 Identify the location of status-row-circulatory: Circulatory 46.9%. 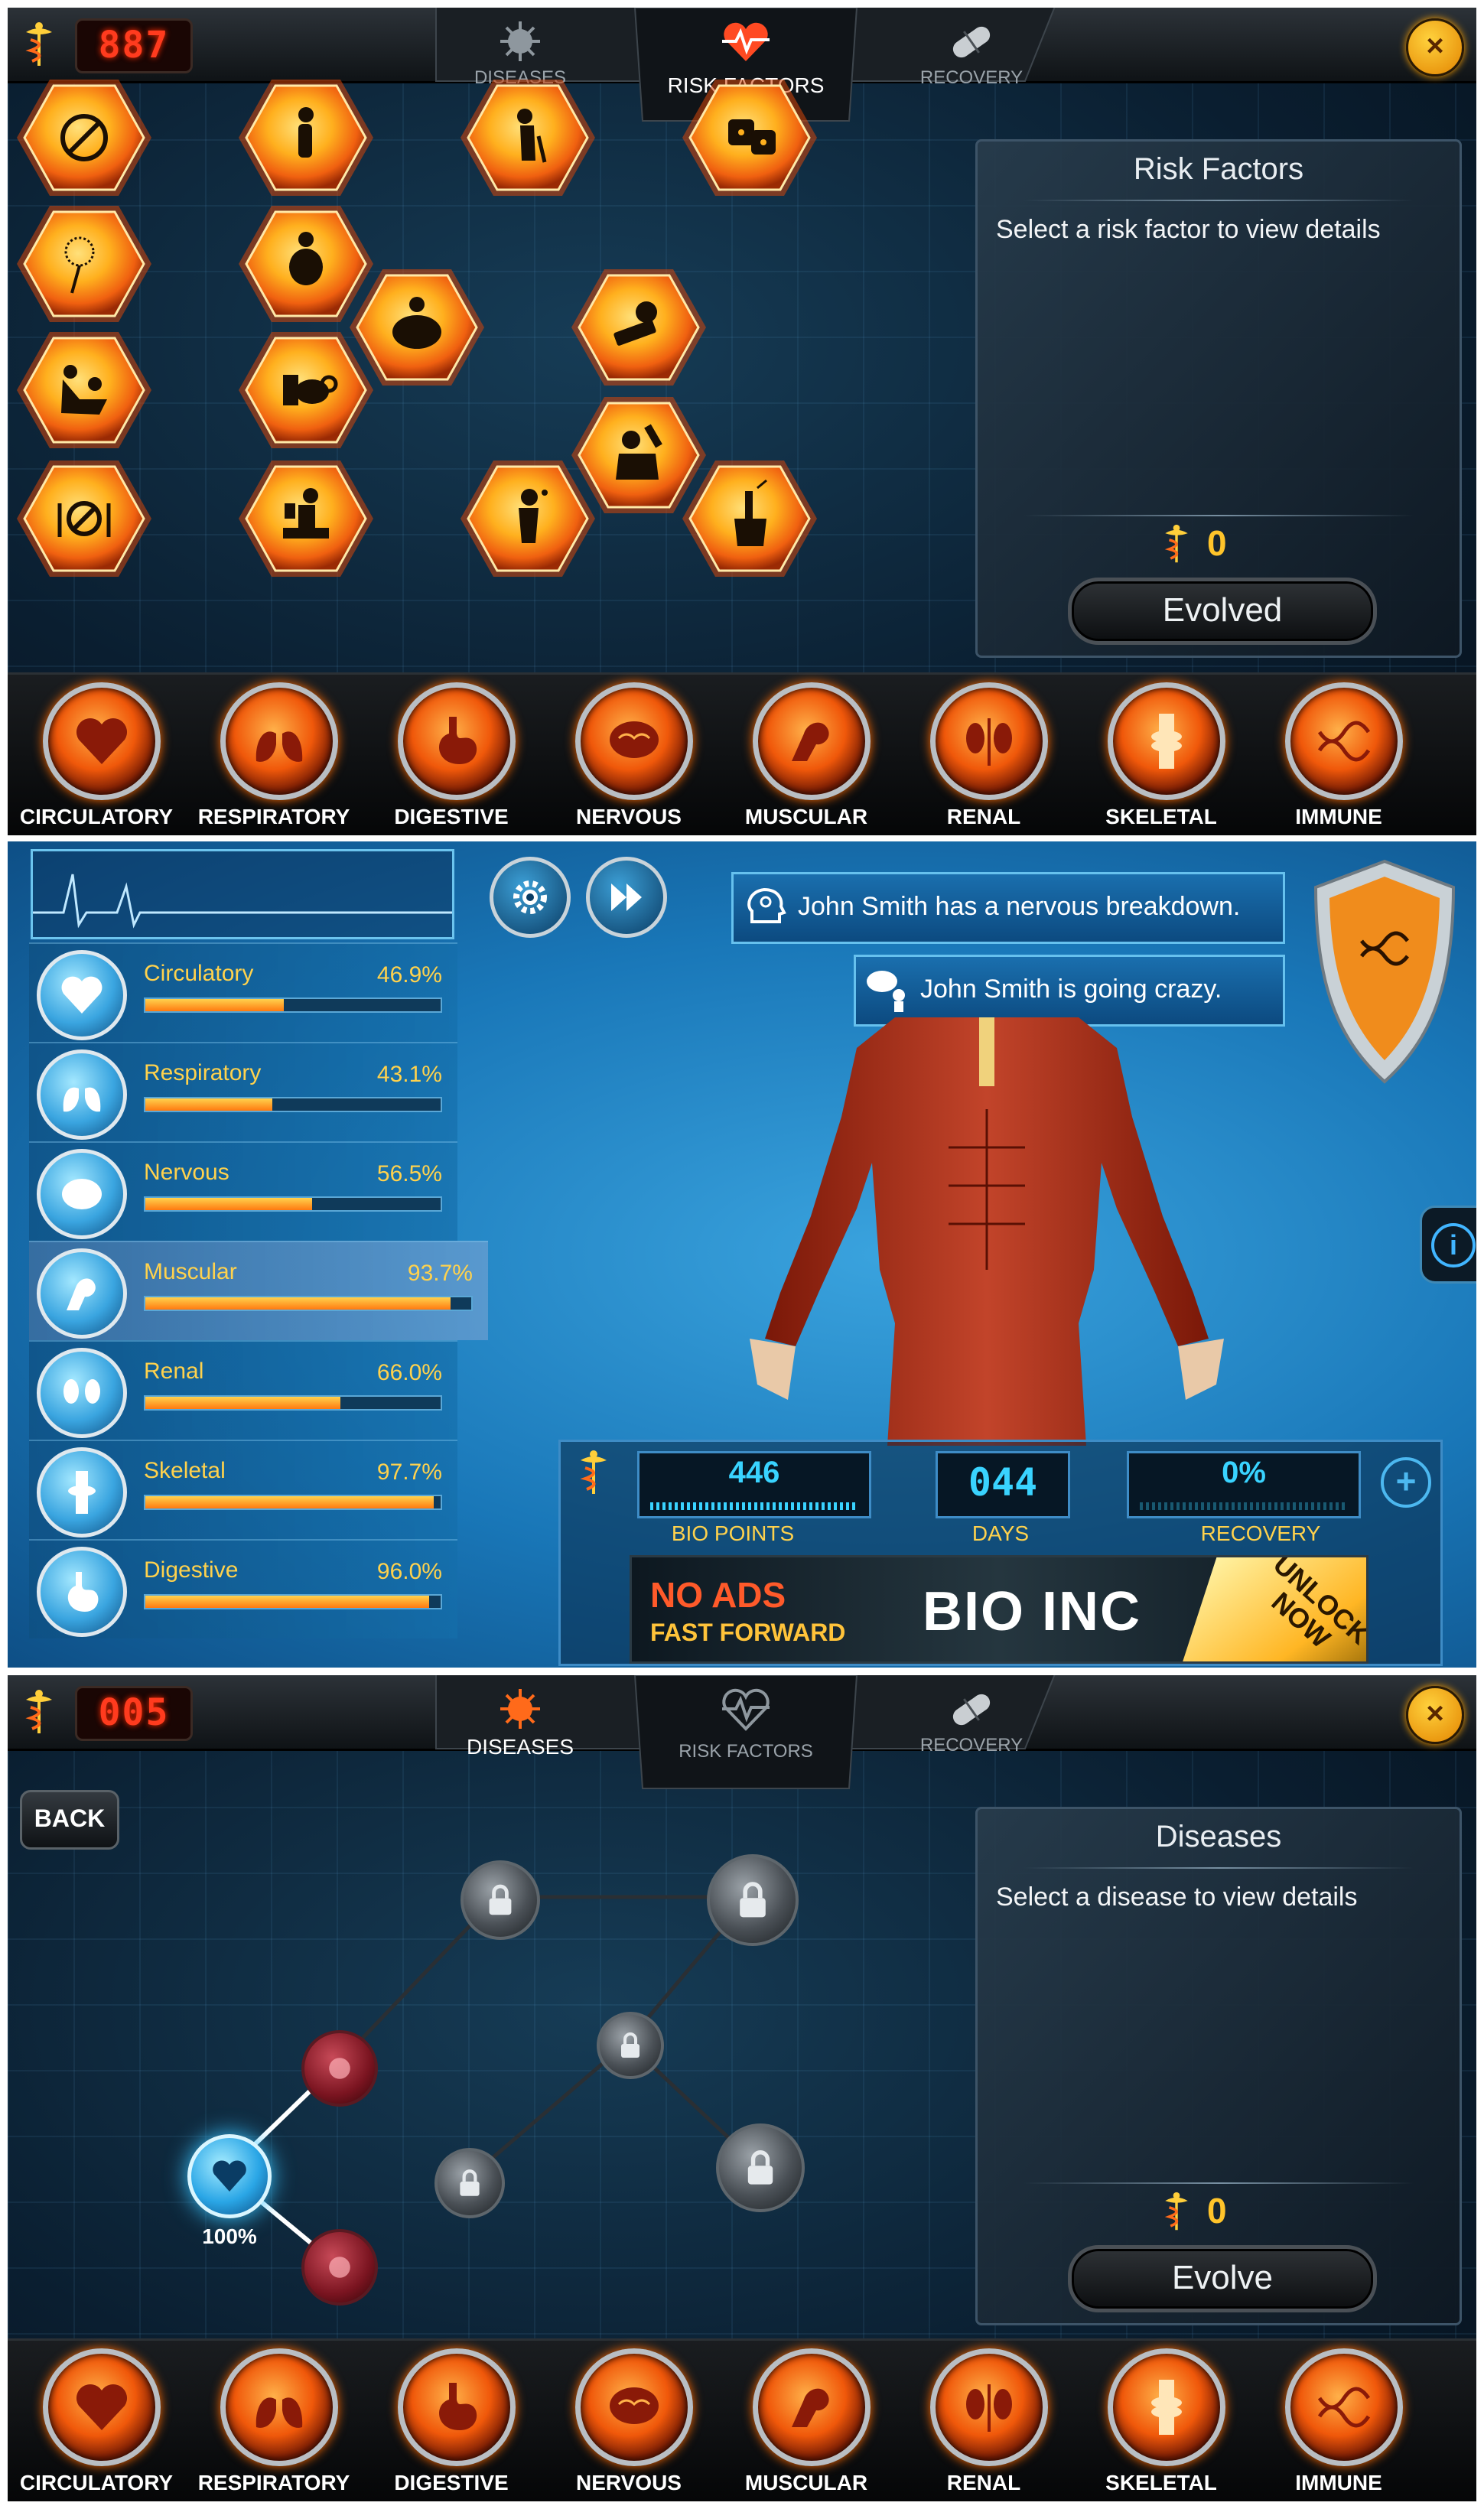
(243, 992).